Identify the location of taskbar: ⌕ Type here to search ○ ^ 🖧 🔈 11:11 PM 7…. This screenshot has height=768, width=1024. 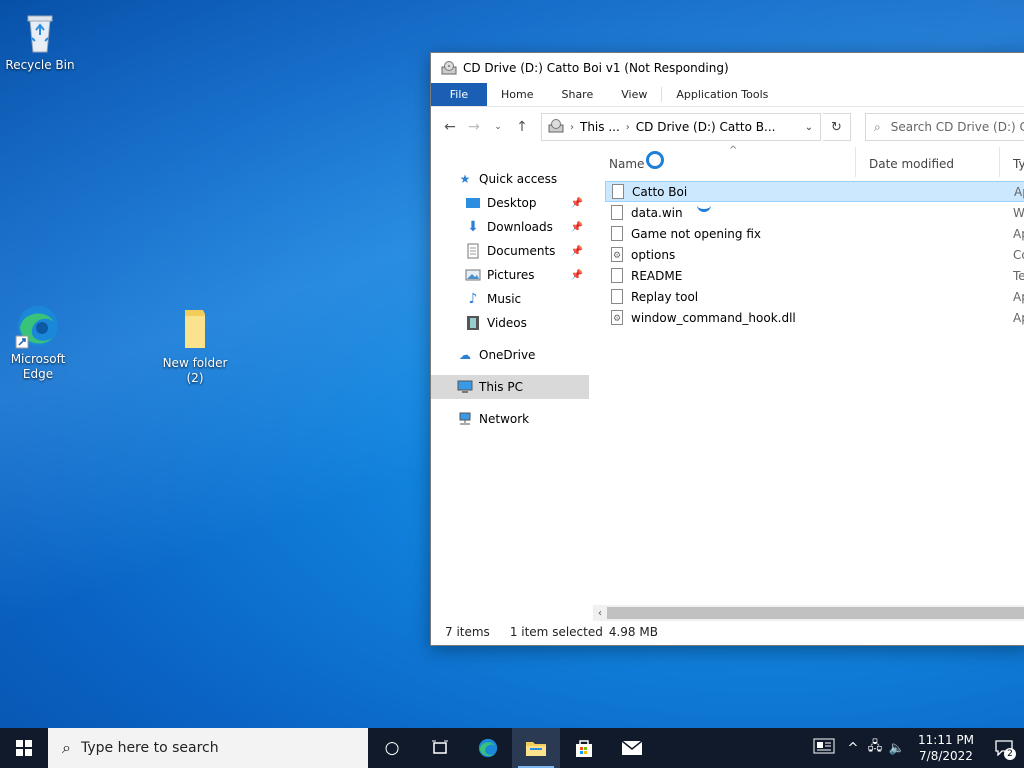
(512, 748).